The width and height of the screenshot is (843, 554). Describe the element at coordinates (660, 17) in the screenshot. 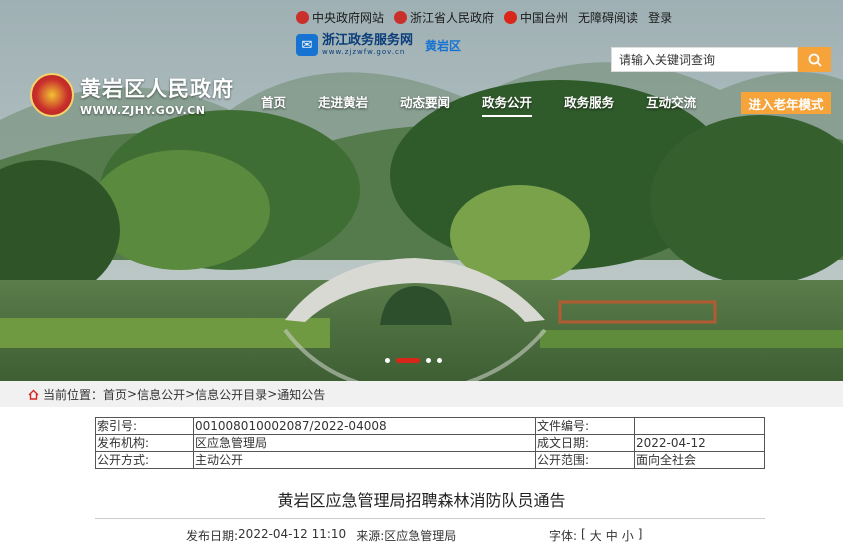

I see `login-link: 登录` at that location.